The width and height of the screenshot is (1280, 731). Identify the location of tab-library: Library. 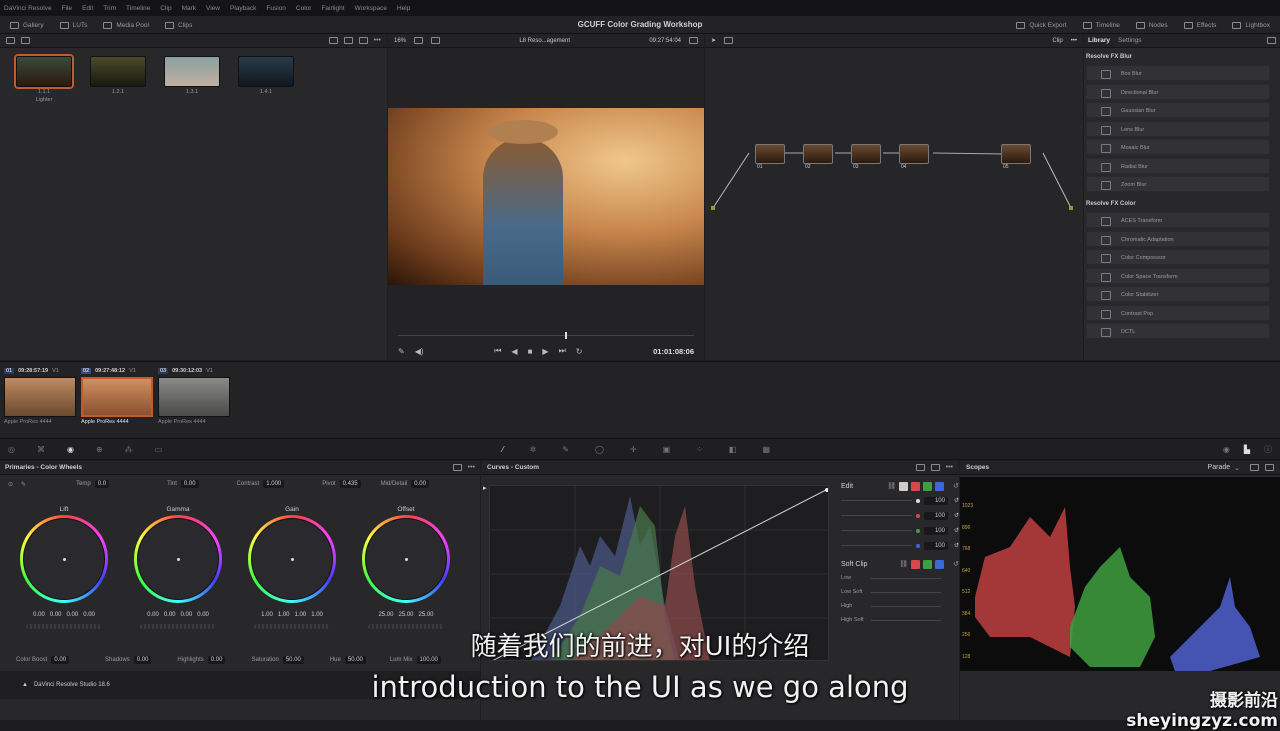
(1099, 40).